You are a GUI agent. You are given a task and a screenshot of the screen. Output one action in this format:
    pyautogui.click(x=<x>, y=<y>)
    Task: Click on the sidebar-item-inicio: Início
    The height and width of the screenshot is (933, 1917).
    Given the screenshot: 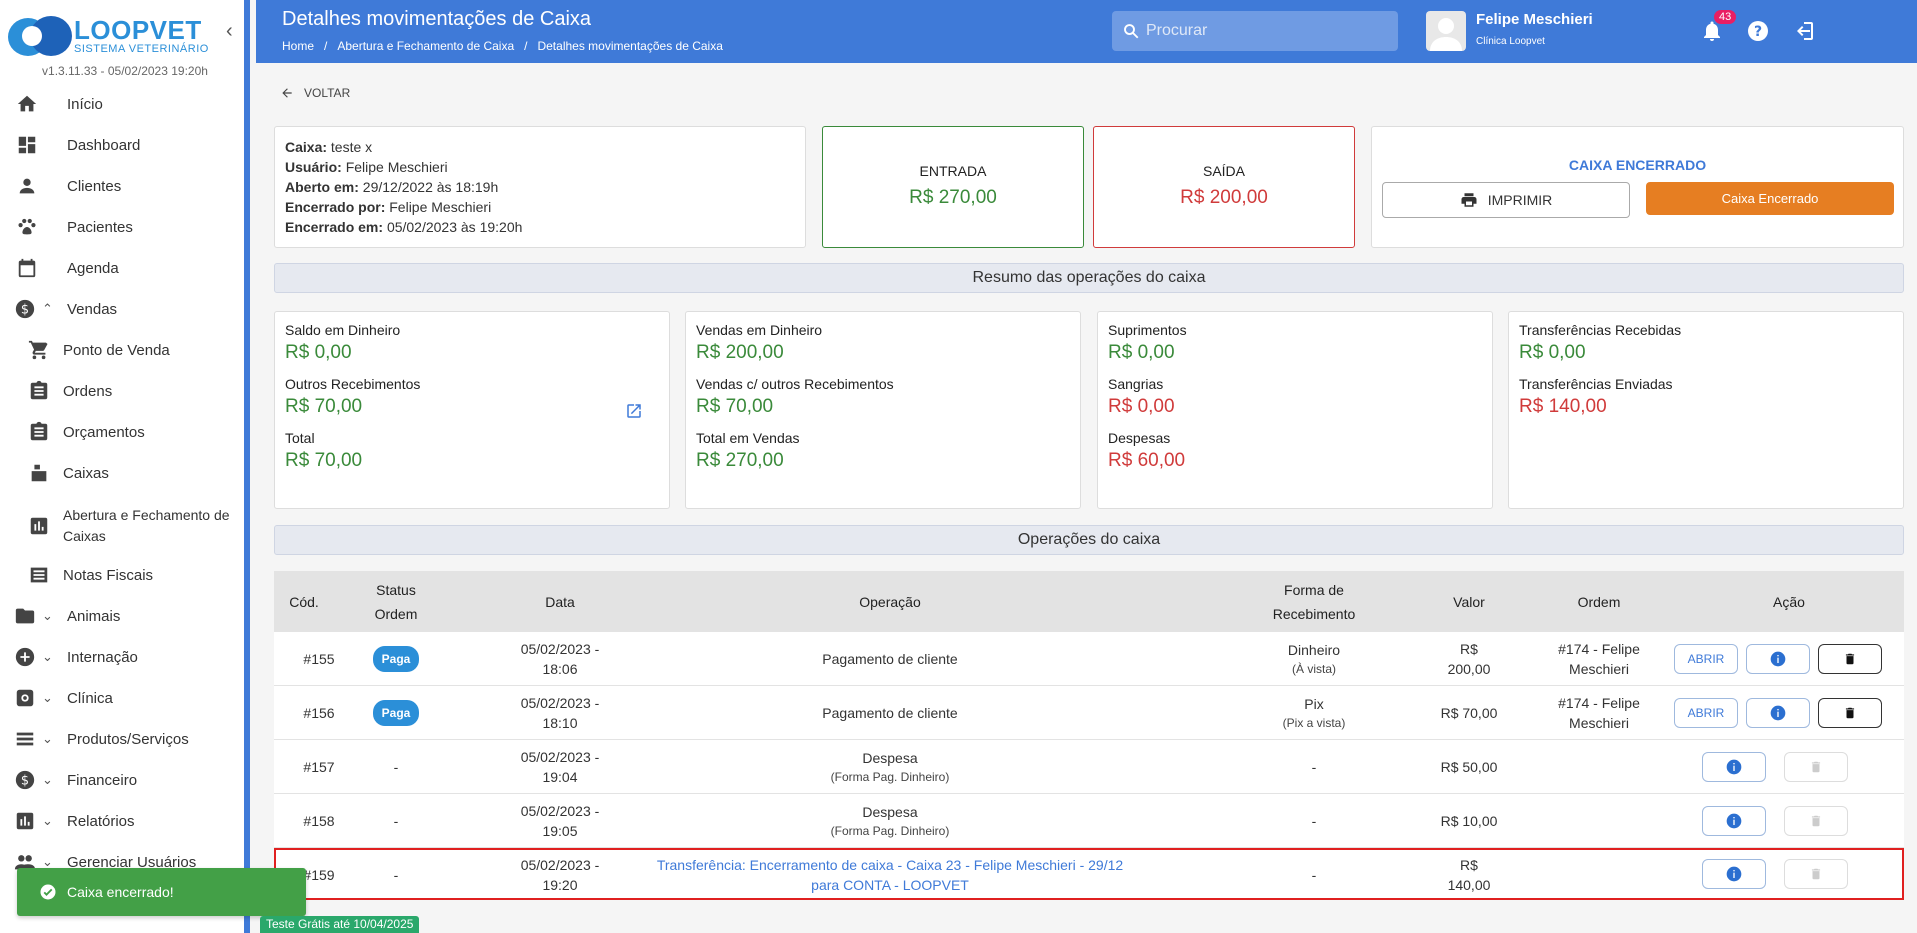 What is the action you would take?
    pyautogui.click(x=125, y=104)
    